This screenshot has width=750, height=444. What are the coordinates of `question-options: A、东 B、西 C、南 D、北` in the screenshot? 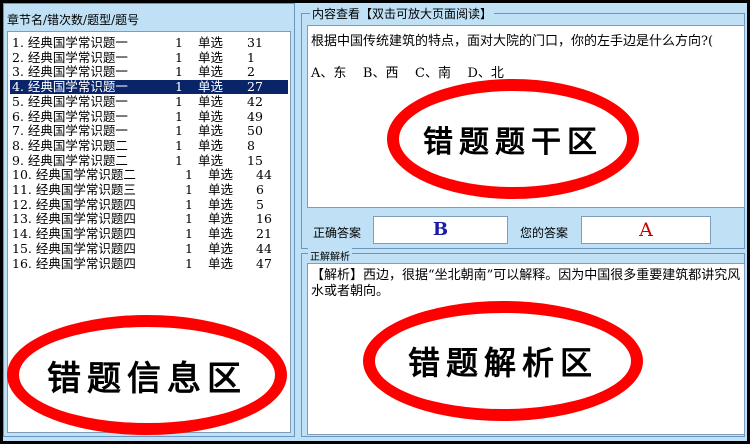 It's located at (407, 73).